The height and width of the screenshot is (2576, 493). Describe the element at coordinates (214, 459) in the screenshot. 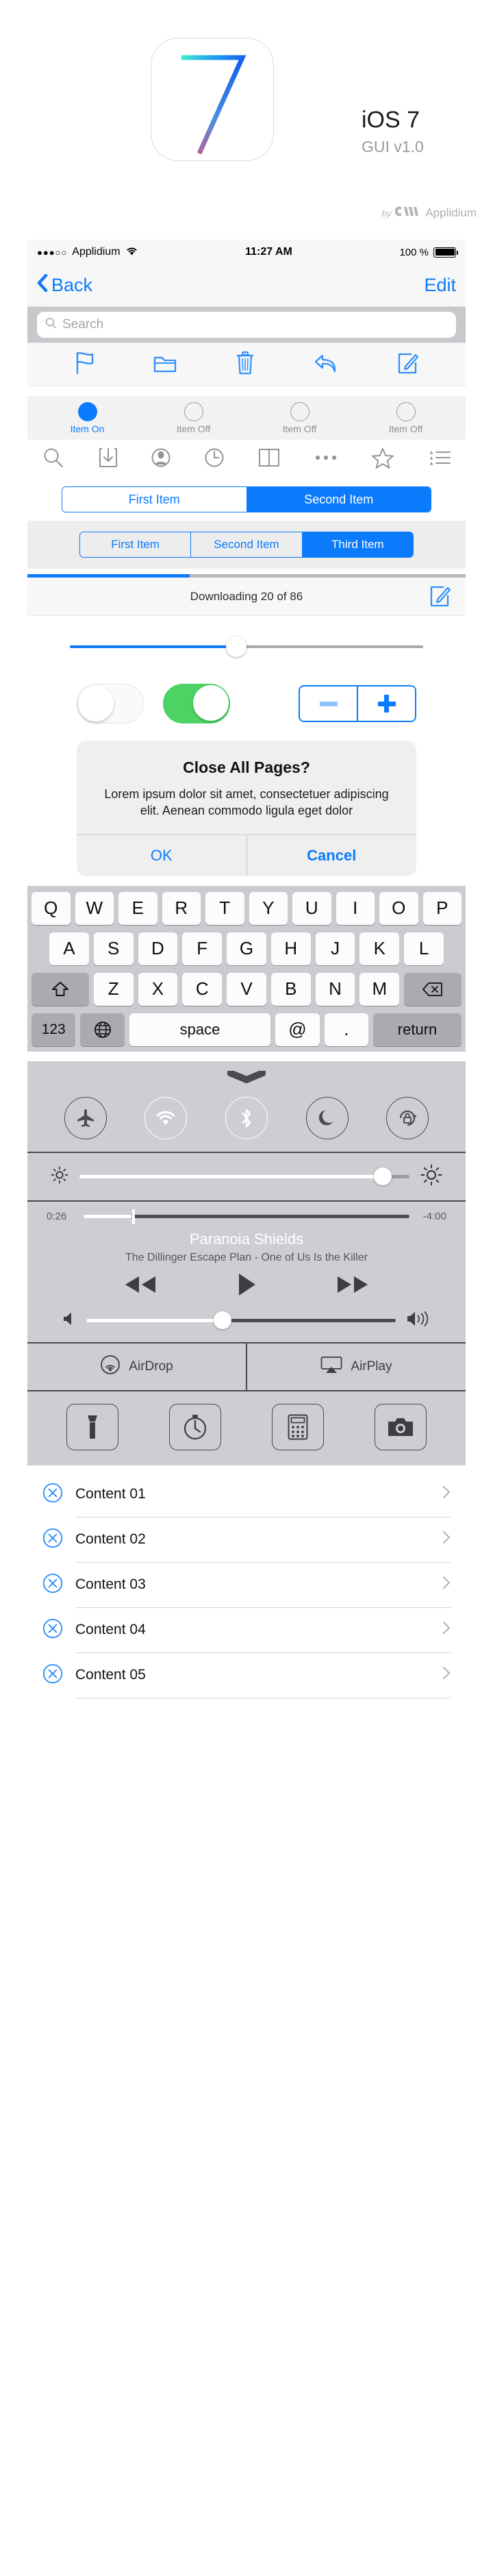

I see `clock-icon` at that location.